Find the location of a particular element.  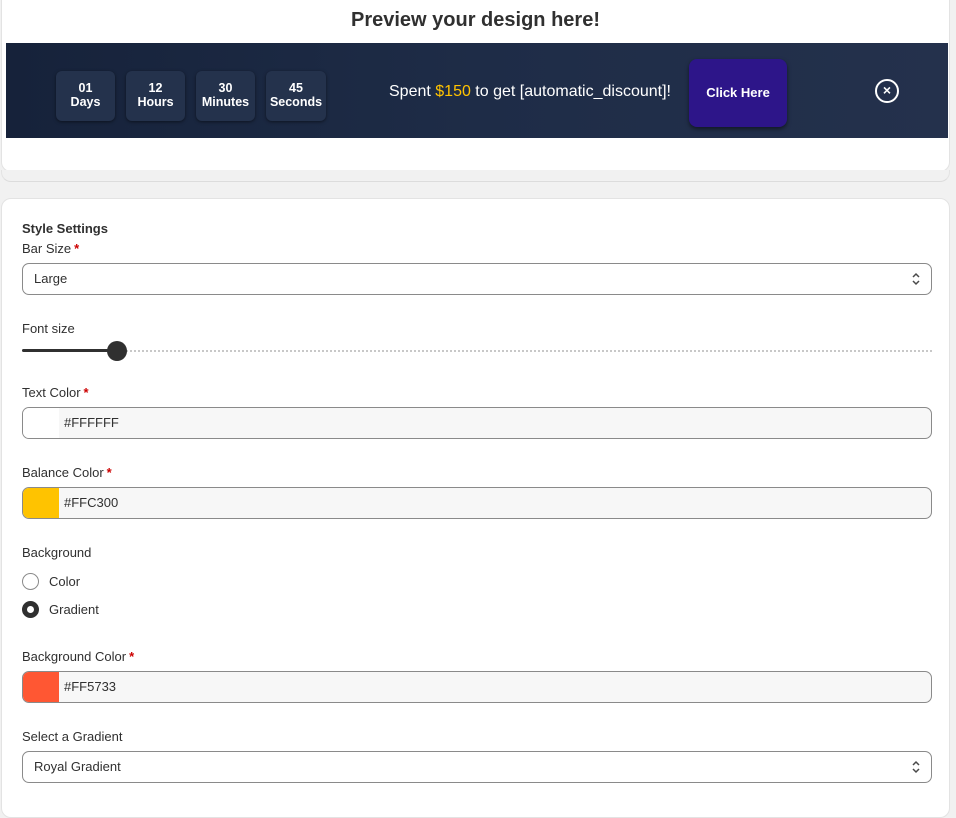

timer-days: 01 Days is located at coordinates (85, 96).